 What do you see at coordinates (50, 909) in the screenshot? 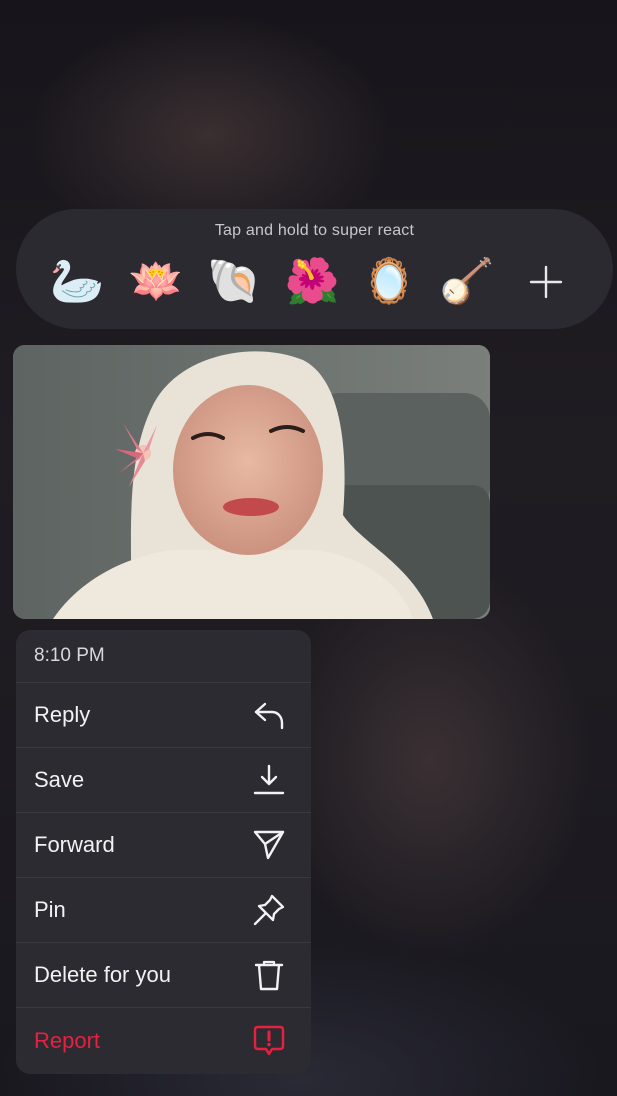
I see `menu-item-label: Pin` at bounding box center [50, 909].